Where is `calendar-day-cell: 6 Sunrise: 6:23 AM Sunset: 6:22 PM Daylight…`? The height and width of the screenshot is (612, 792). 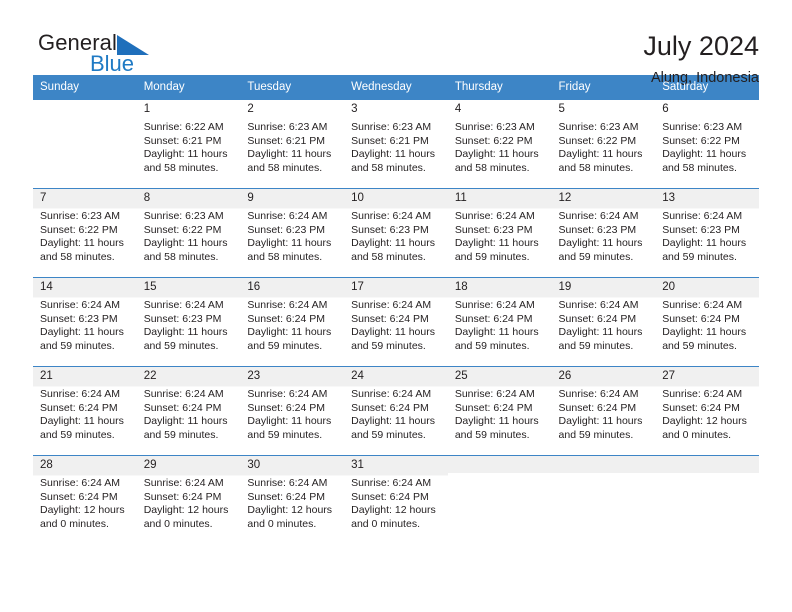
calendar-day-cell: 6 Sunrise: 6:23 AM Sunset: 6:22 PM Daylight… is located at coordinates (707, 144).